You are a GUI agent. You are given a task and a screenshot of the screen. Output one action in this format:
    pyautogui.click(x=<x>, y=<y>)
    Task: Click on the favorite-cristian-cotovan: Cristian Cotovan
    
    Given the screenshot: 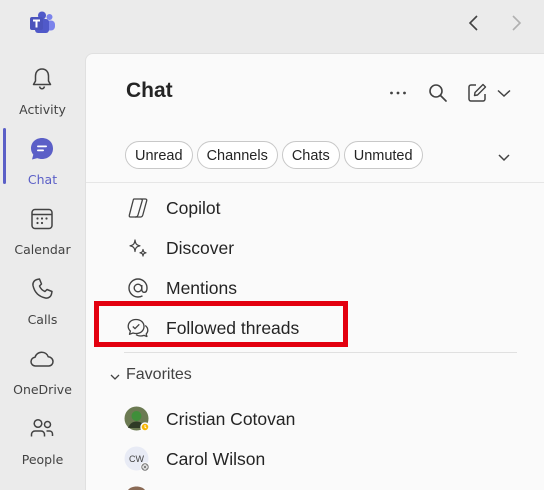 What is the action you would take?
    pyautogui.click(x=274, y=419)
    